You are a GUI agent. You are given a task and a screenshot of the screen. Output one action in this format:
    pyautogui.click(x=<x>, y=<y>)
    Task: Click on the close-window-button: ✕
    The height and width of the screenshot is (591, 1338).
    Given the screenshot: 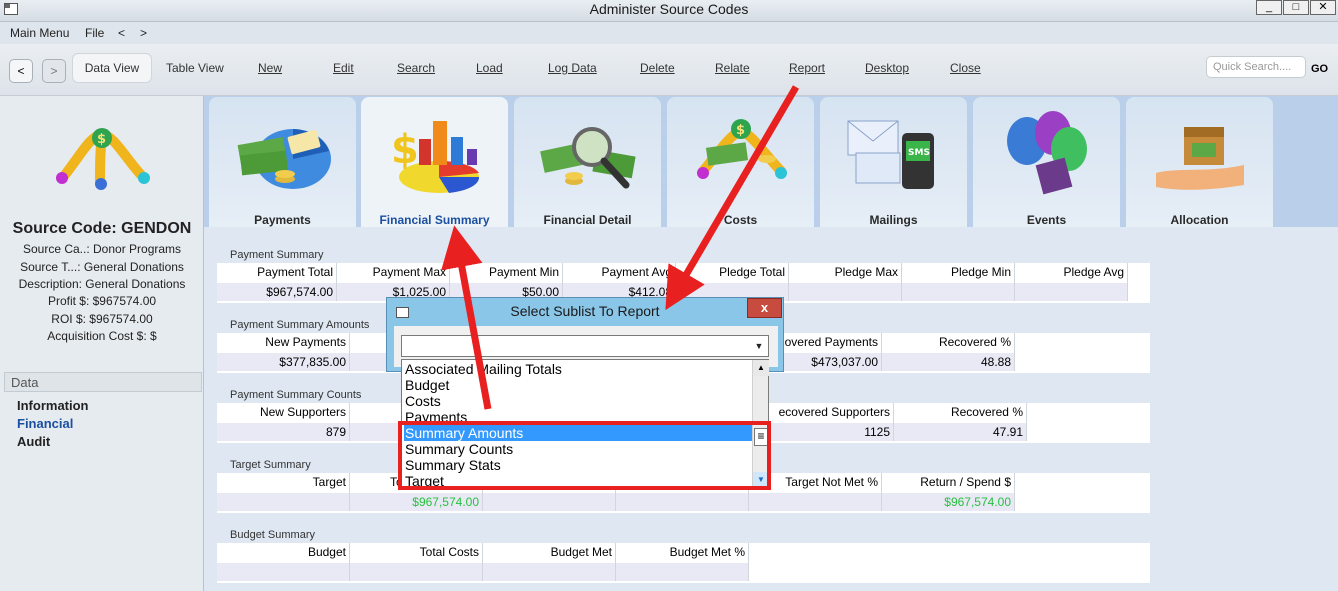 What is the action you would take?
    pyautogui.click(x=1323, y=7)
    